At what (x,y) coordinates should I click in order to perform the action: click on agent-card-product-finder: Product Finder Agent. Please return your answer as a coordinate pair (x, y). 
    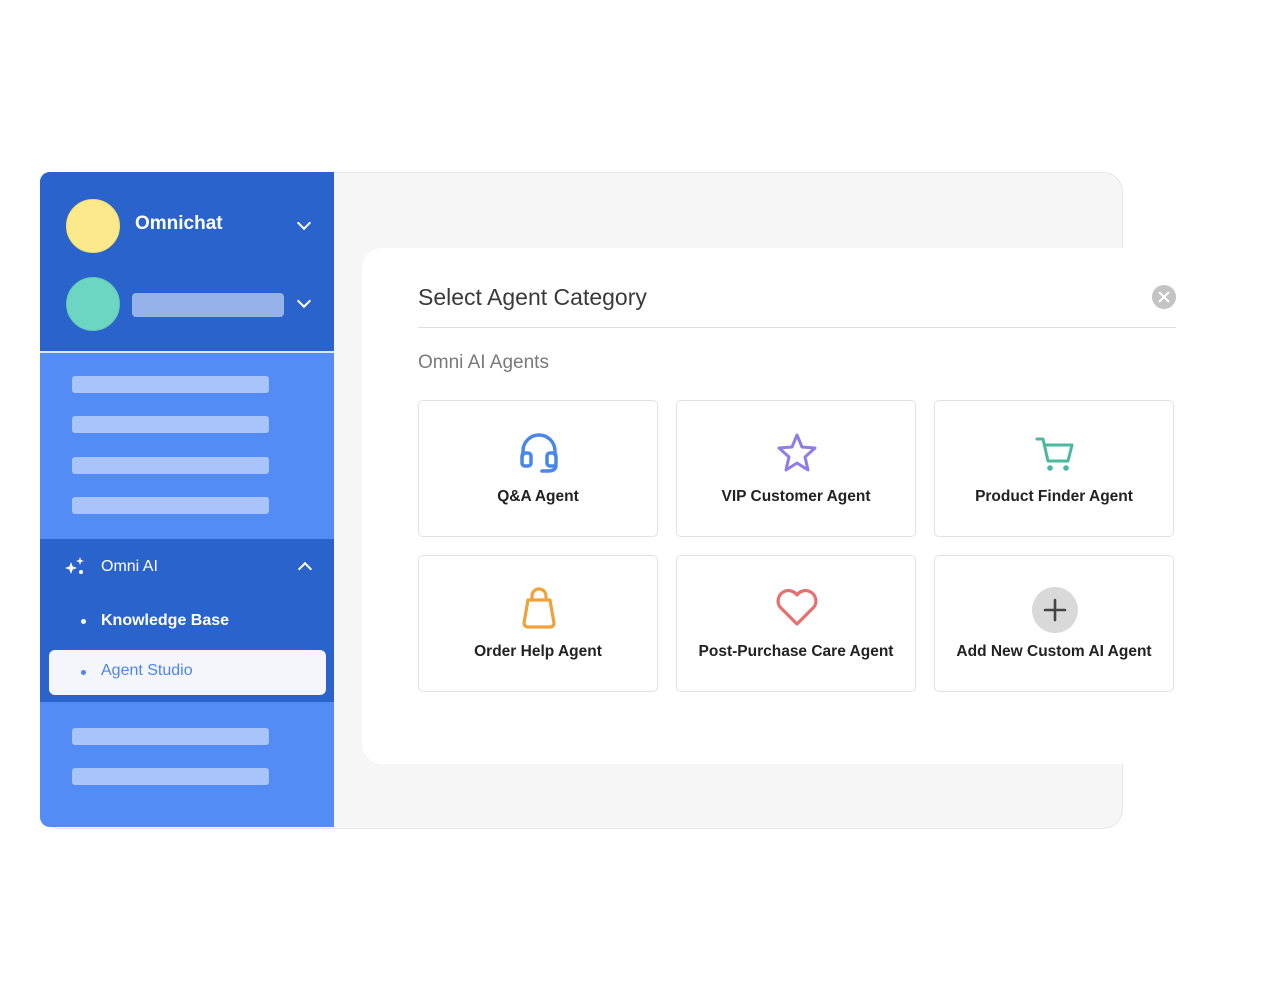
    Looking at the image, I should click on (1054, 468).